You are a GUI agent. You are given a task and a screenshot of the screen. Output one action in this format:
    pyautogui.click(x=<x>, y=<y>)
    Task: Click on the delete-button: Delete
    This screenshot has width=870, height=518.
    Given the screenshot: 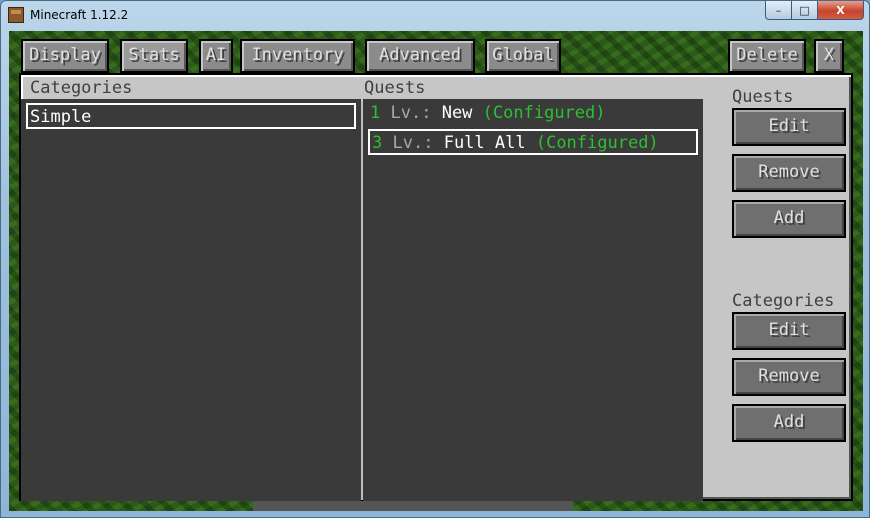 What is the action you would take?
    pyautogui.click(x=767, y=56)
    